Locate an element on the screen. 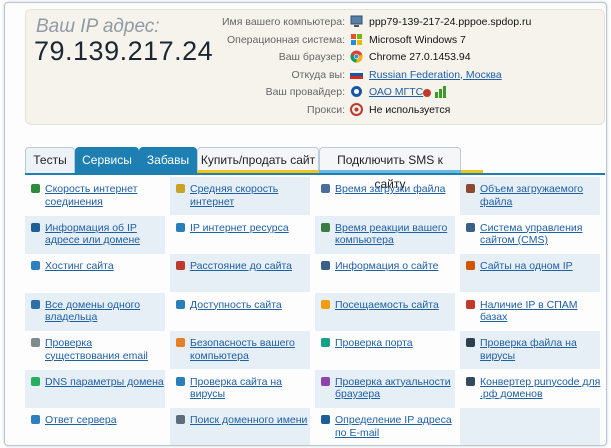  service-link: Проверка актуальности браузера is located at coordinates (396, 388).